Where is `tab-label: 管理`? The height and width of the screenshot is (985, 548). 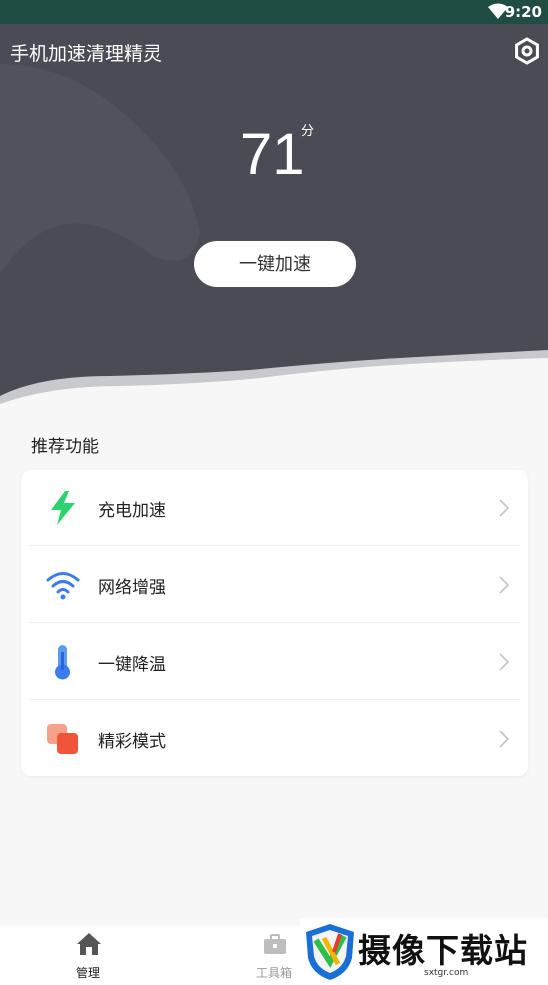 tab-label: 管理 is located at coordinates (87, 973).